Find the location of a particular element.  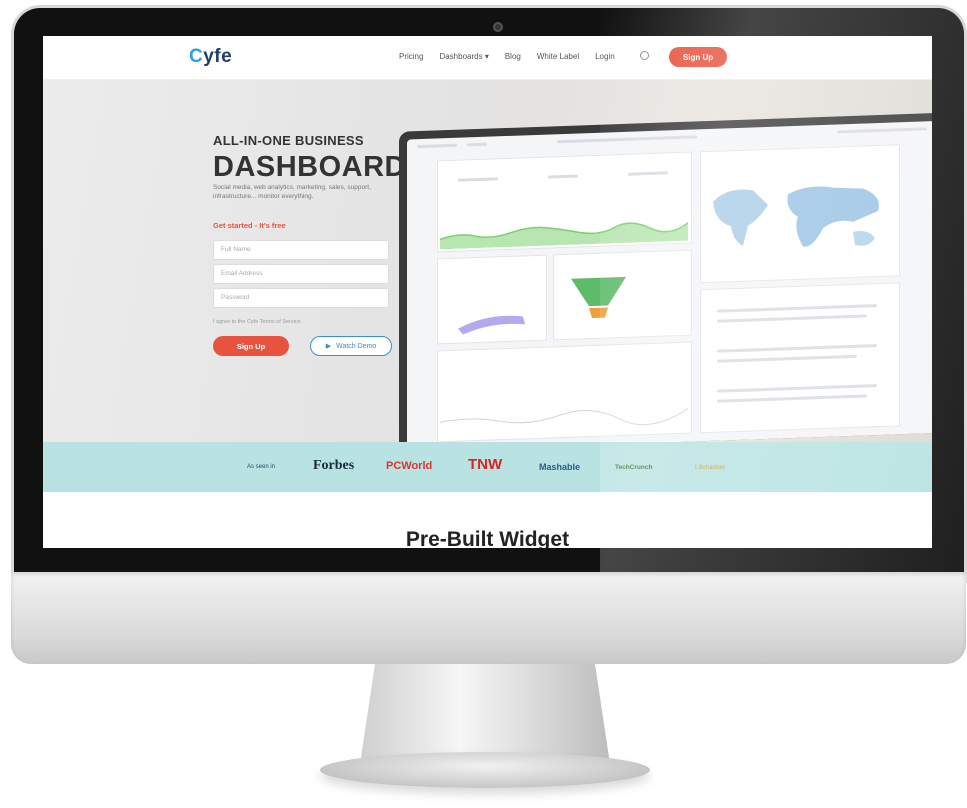

logo-text: yfe is located at coordinates (218, 56).